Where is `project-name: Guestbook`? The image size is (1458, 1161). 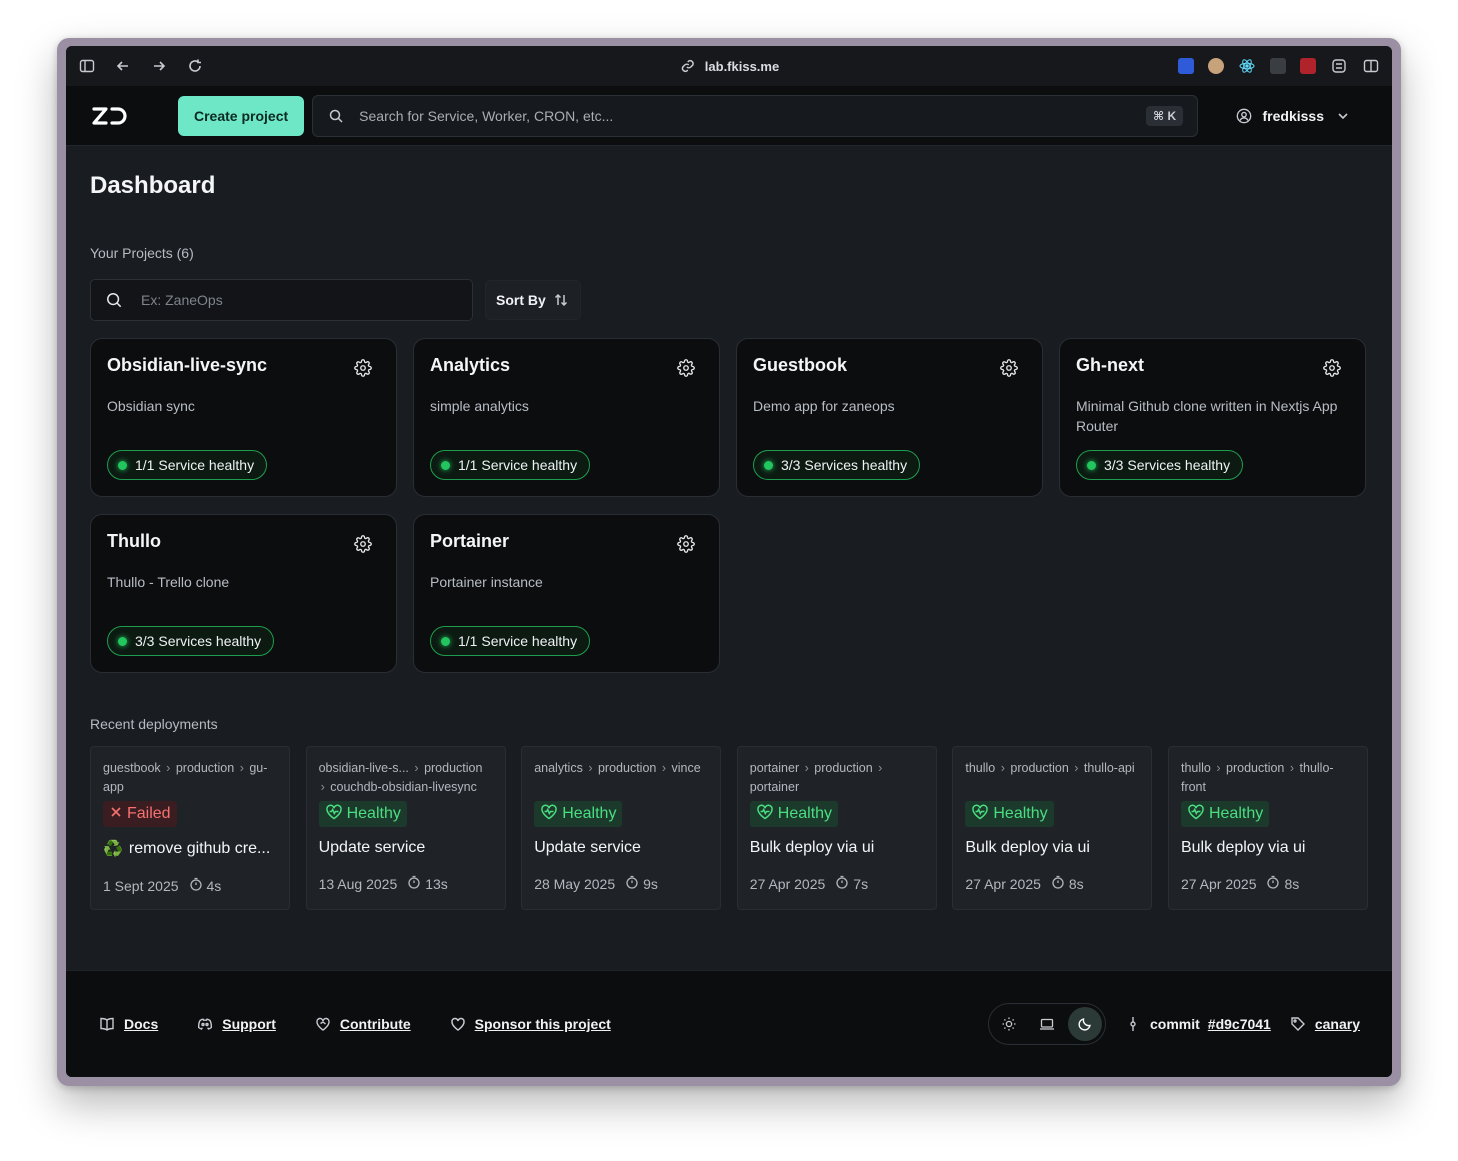
project-name: Guestbook is located at coordinates (889, 365).